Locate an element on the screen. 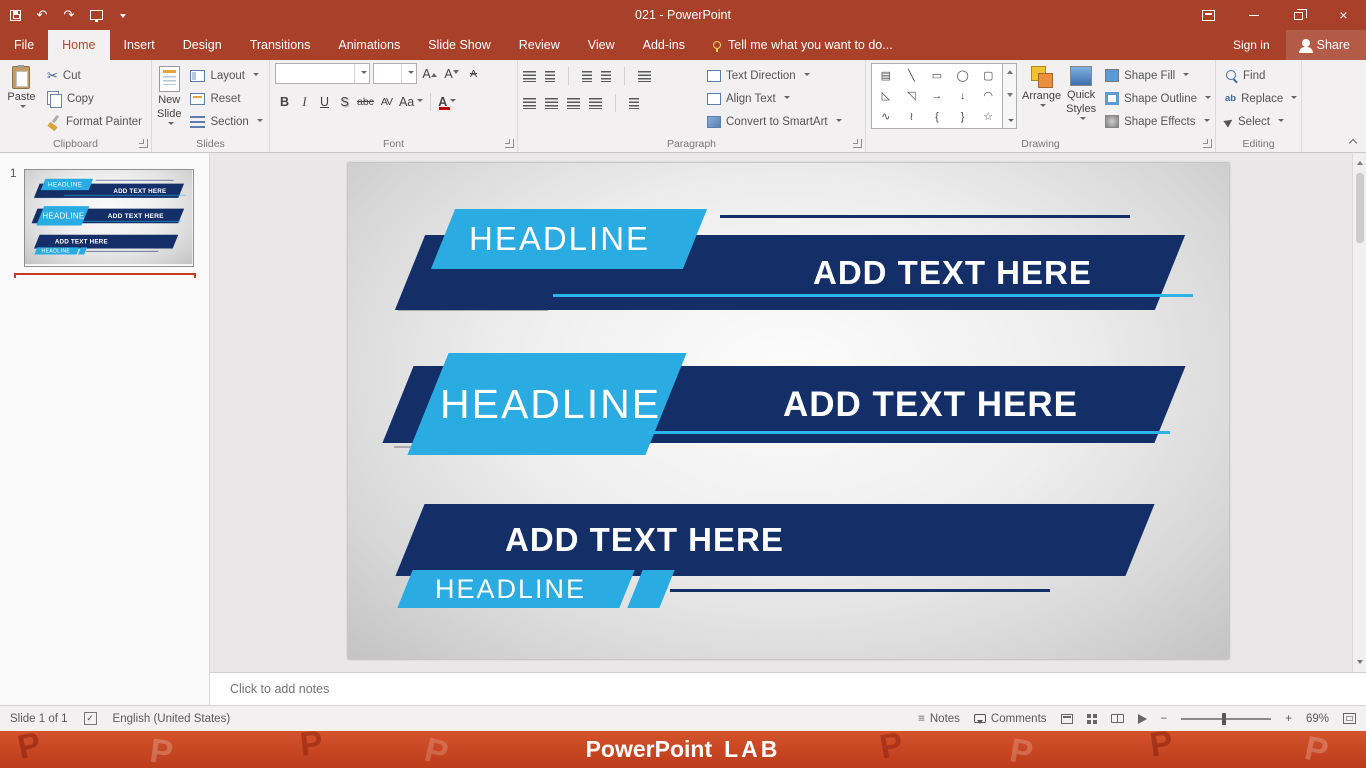  font-name-combobox is located at coordinates (322, 73).